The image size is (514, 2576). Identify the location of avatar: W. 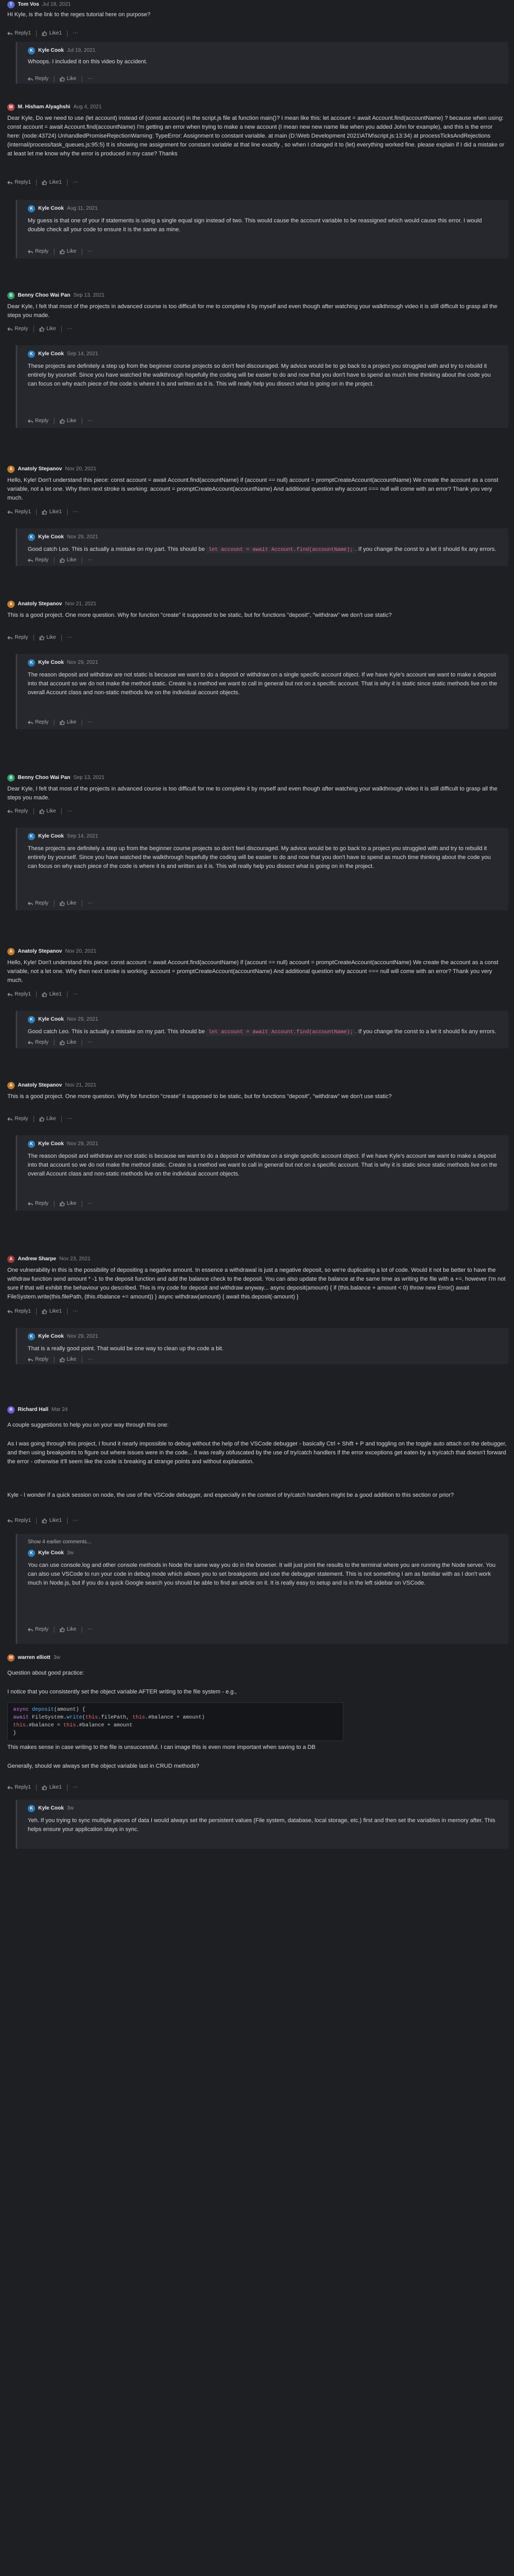
(11, 1658).